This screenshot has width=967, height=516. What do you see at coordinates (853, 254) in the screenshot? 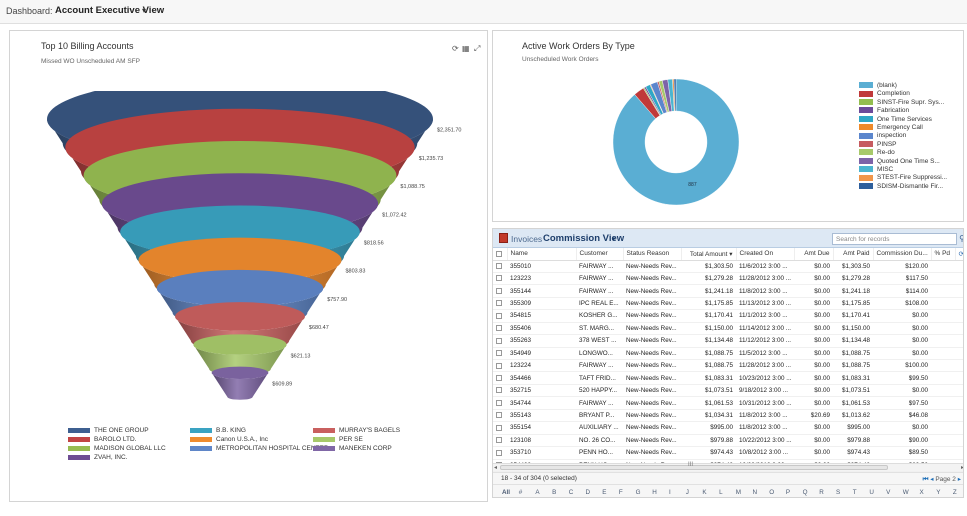
I see `column-header: Amt Paid` at bounding box center [853, 254].